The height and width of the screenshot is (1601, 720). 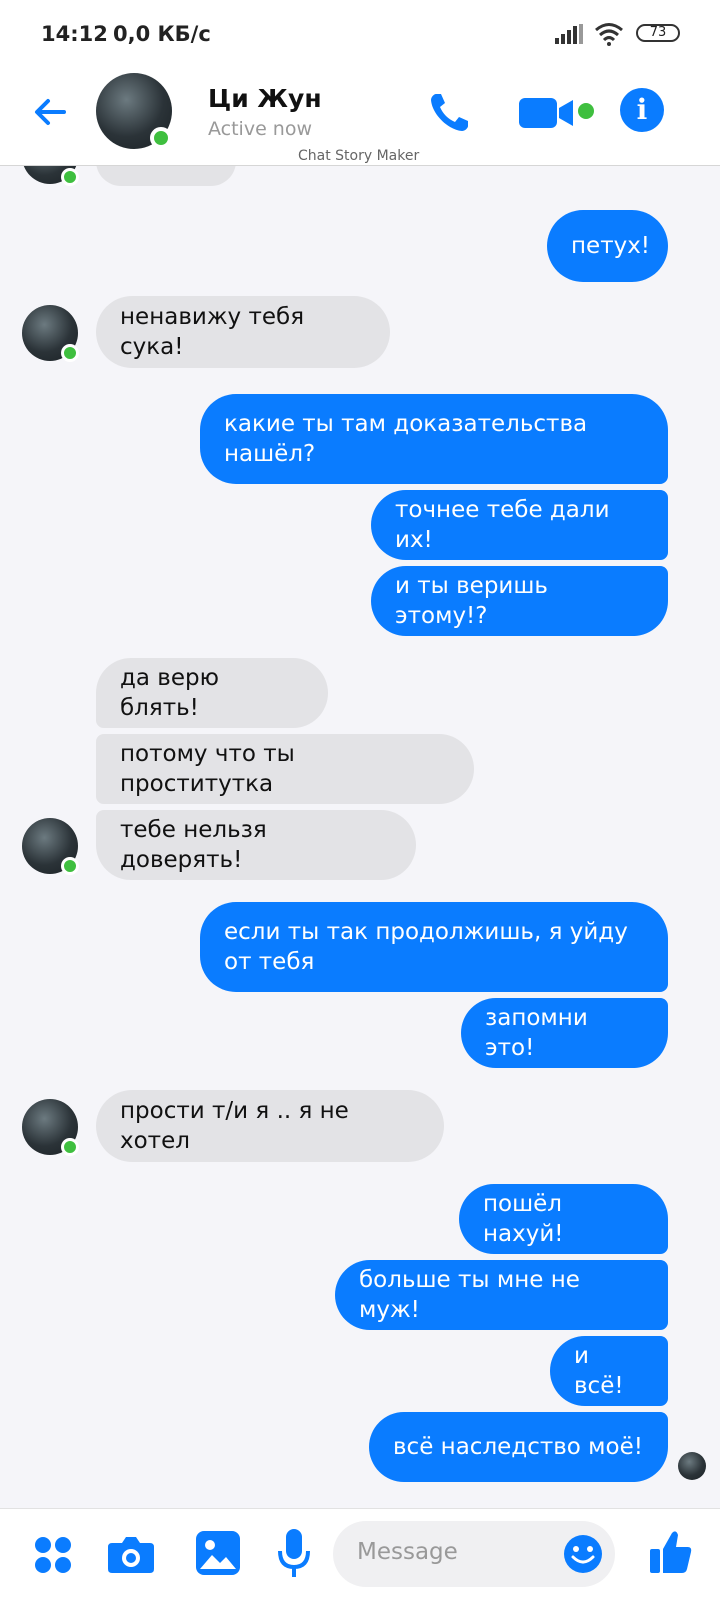 I want to click on message-outgoing: и ты веришь этому!?, so click(x=519, y=601).